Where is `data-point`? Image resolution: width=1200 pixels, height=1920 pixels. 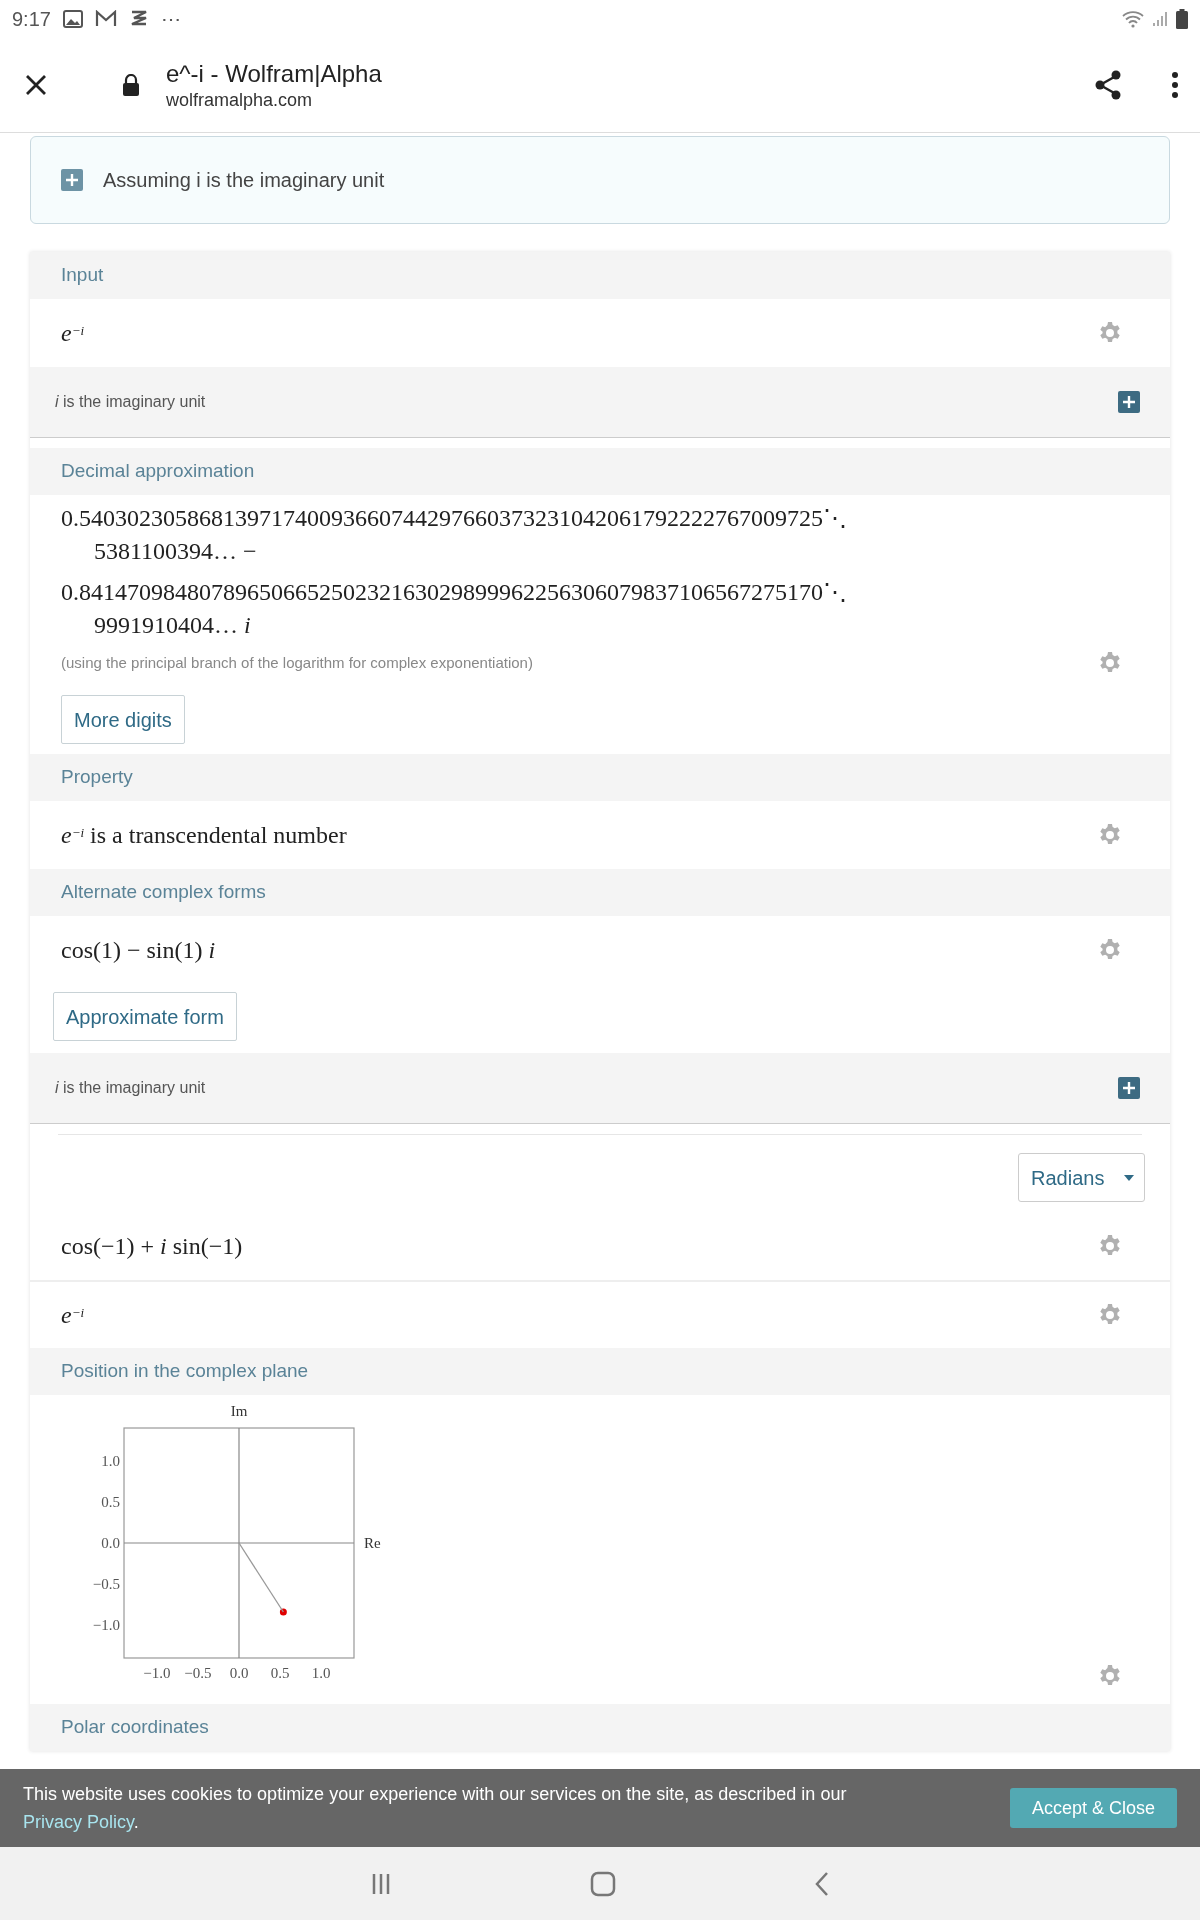 data-point is located at coordinates (283, 1612).